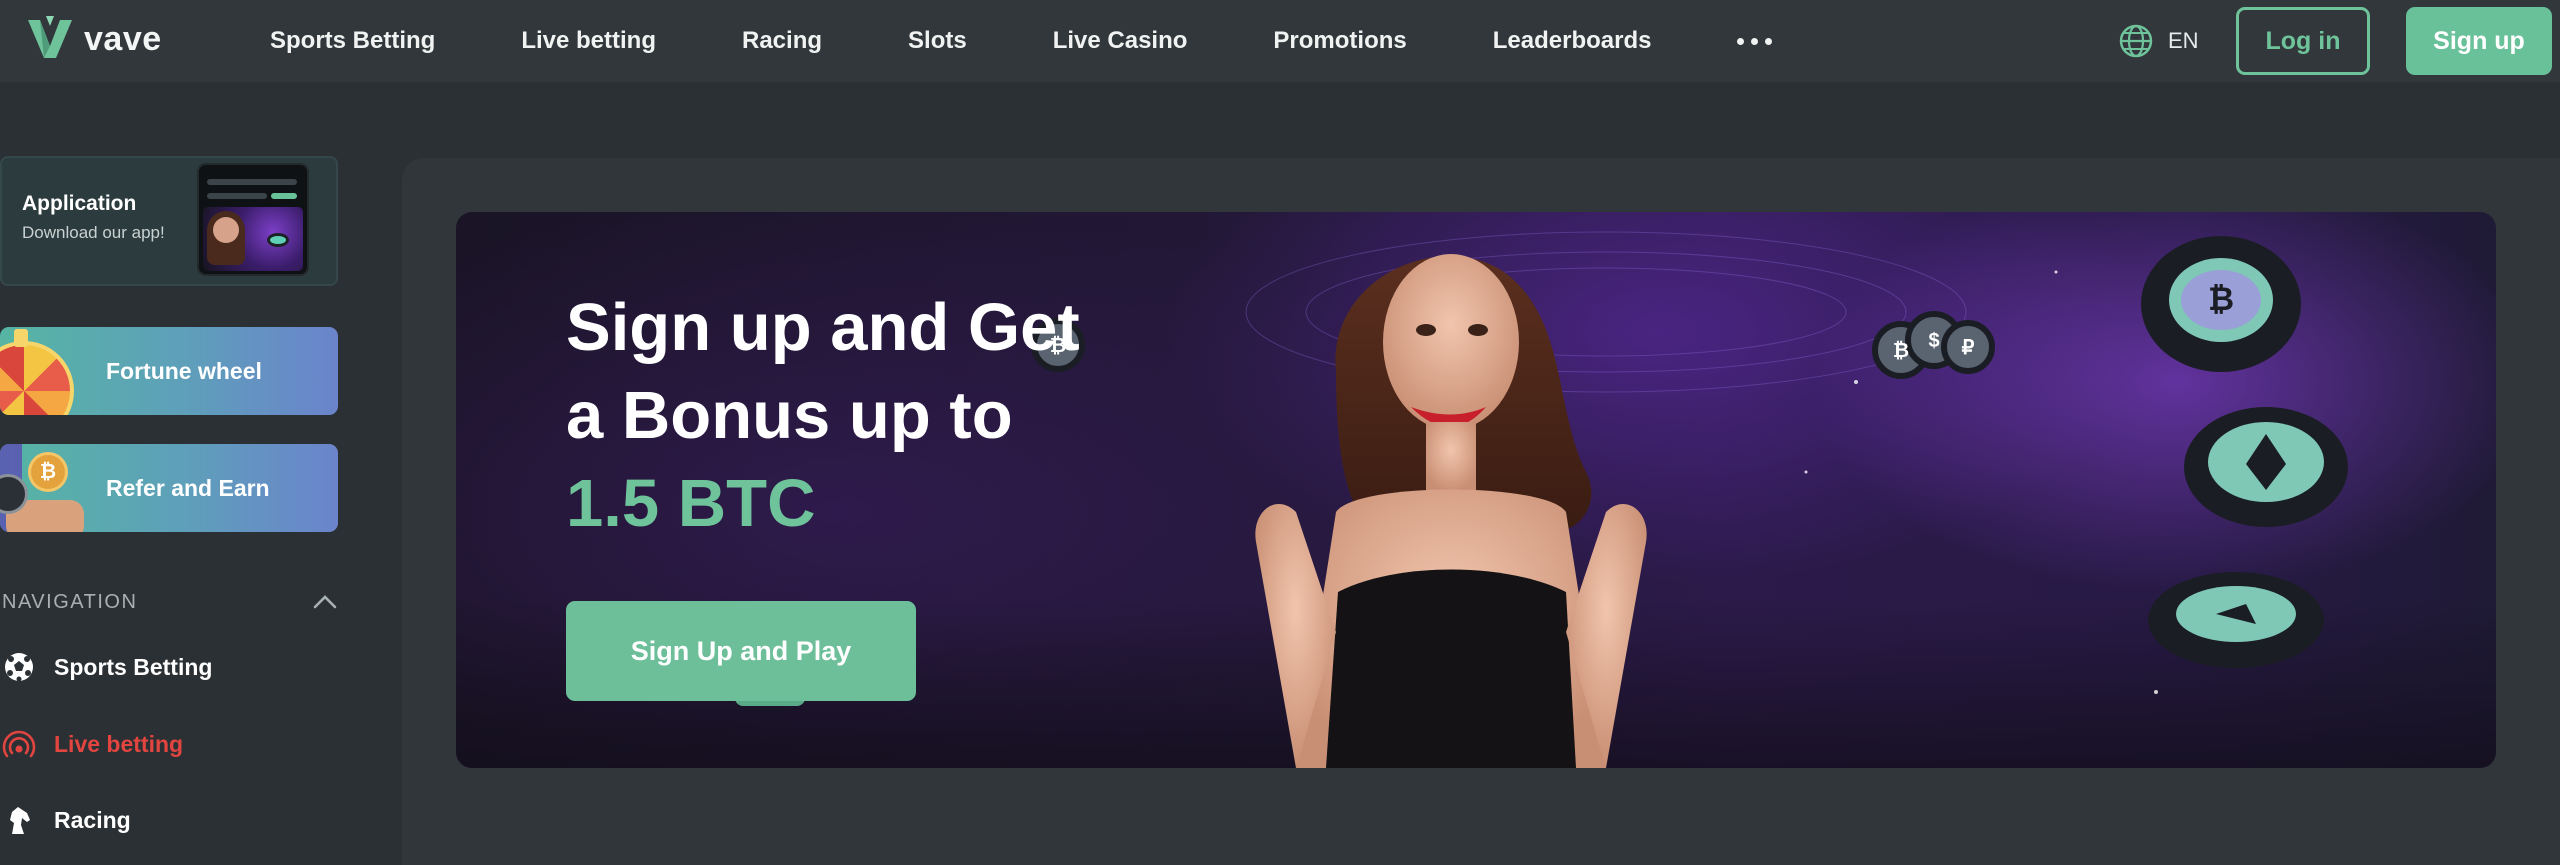 Image resolution: width=2560 pixels, height=865 pixels. I want to click on signup-and-play-button: Sign Up and Play, so click(741, 651).